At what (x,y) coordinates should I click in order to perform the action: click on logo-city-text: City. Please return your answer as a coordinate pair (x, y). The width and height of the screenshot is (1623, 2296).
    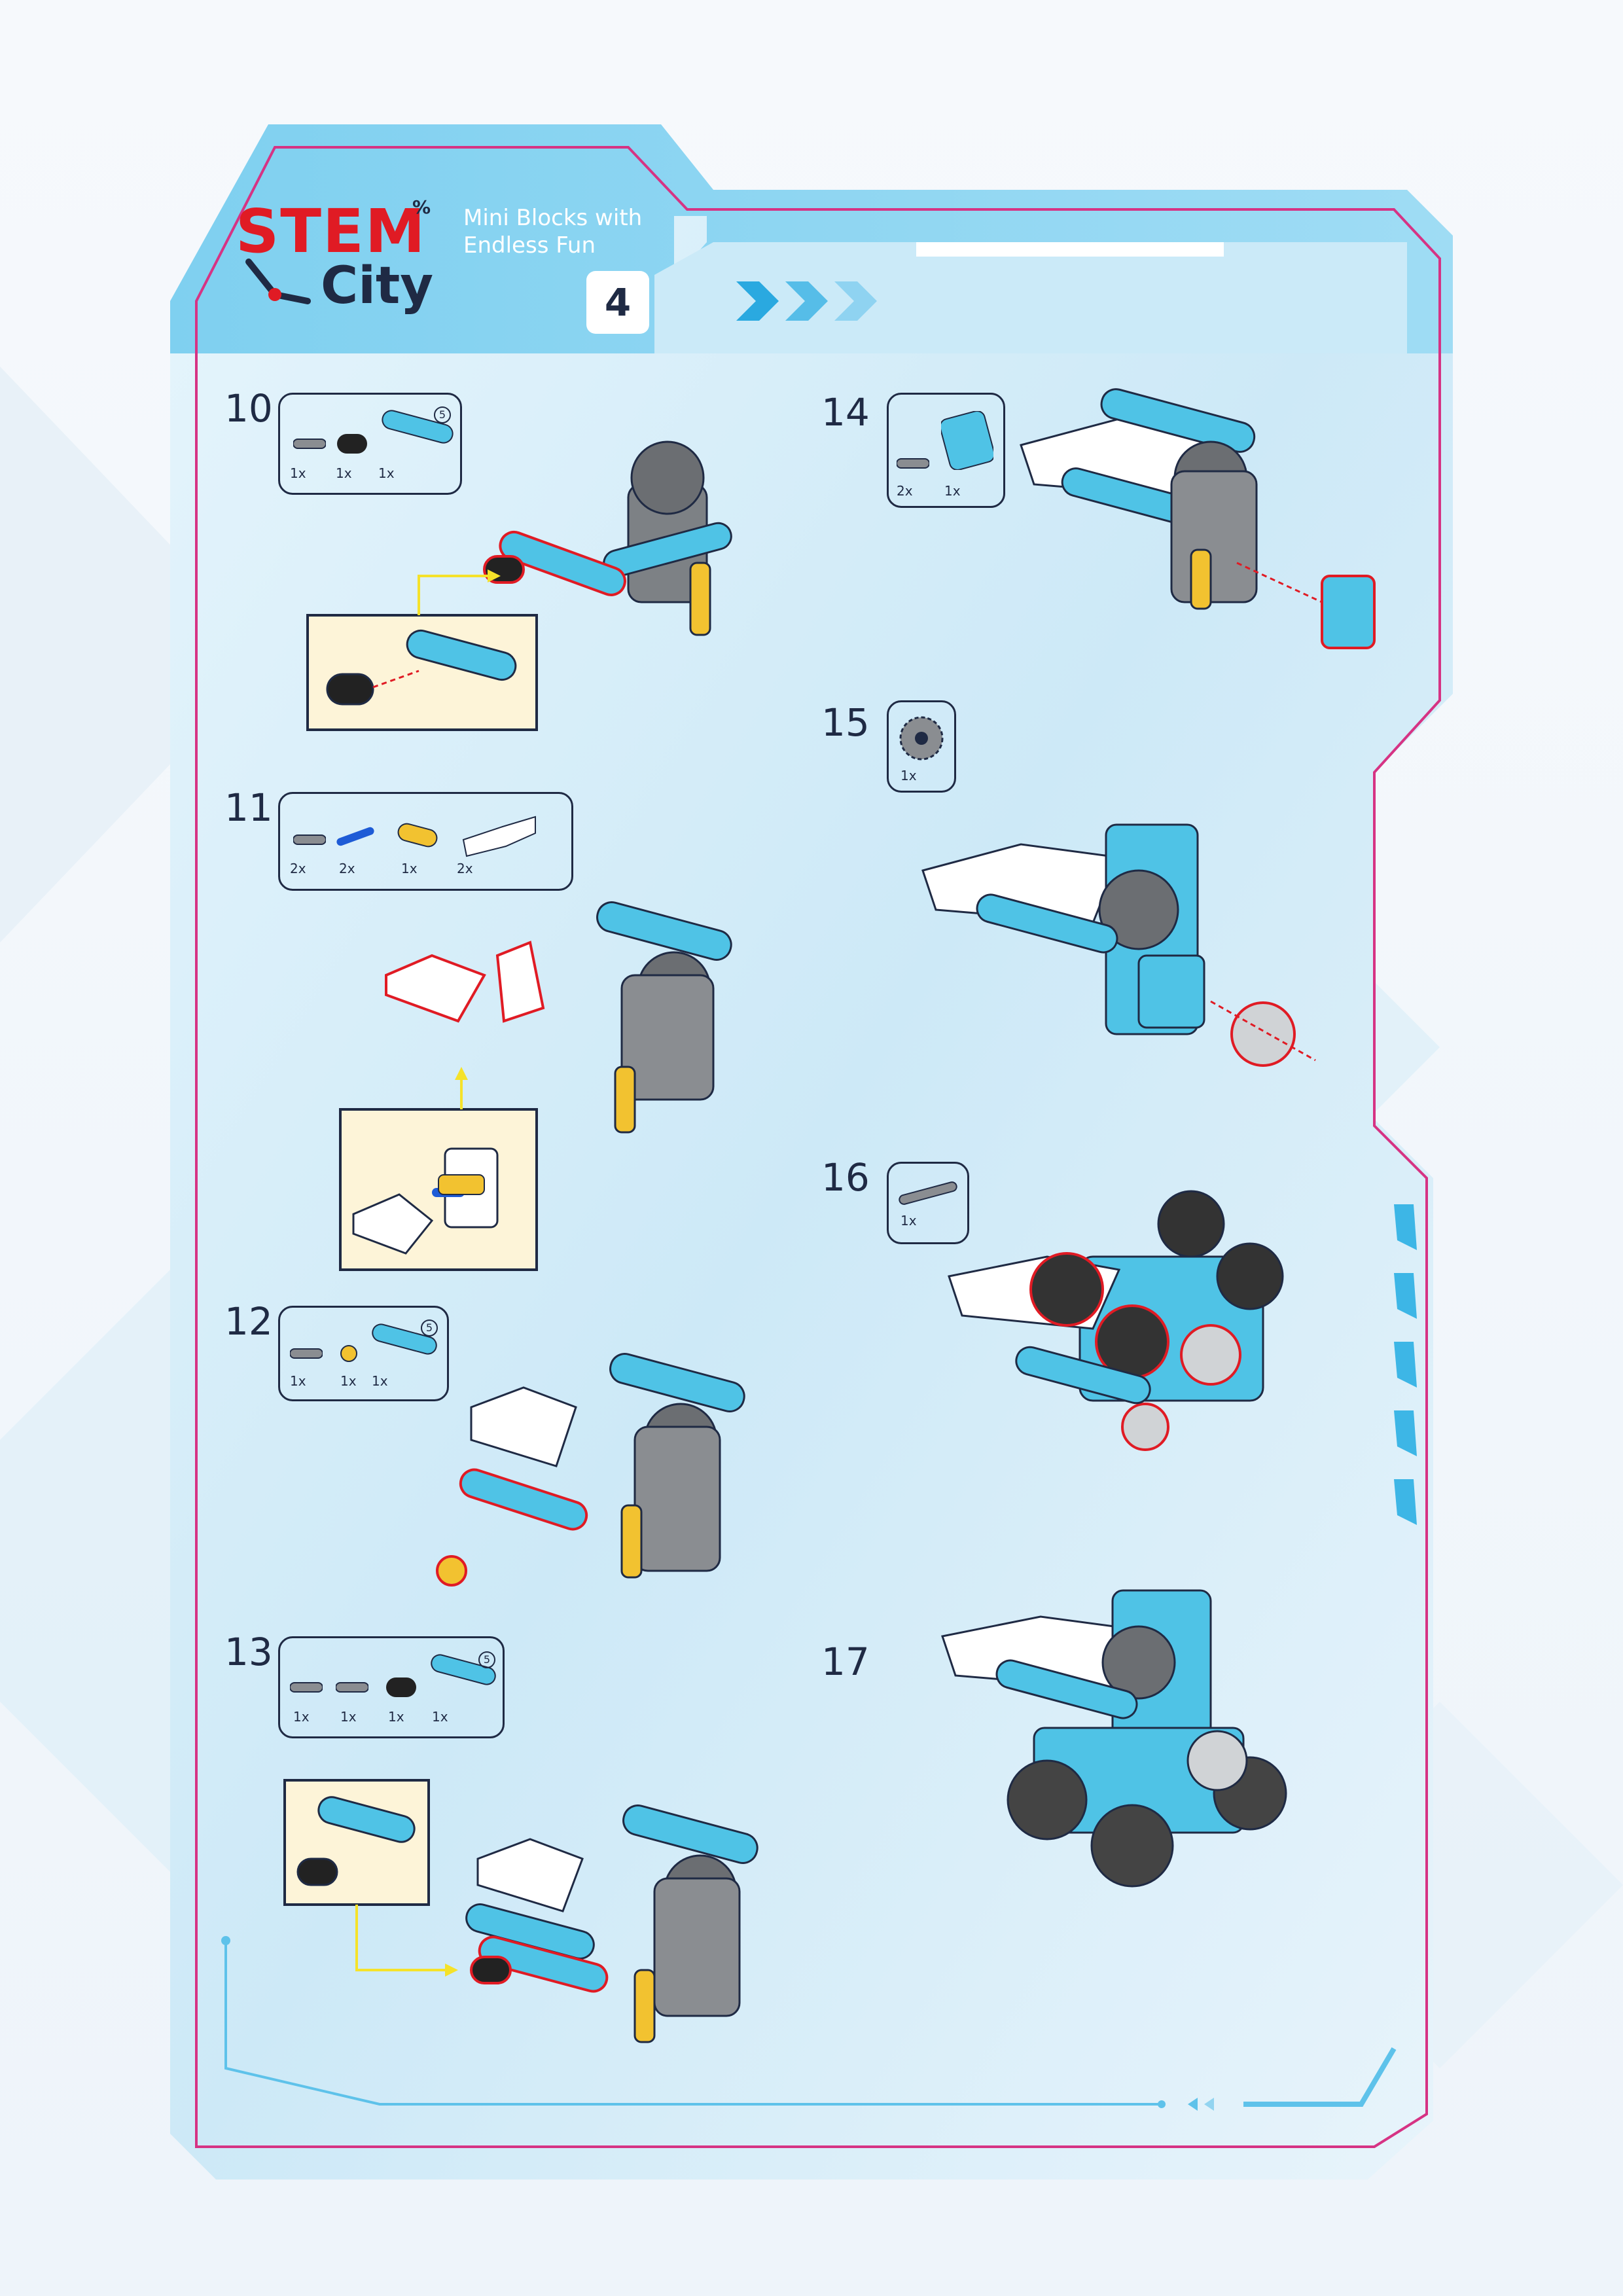
    Looking at the image, I should click on (378, 286).